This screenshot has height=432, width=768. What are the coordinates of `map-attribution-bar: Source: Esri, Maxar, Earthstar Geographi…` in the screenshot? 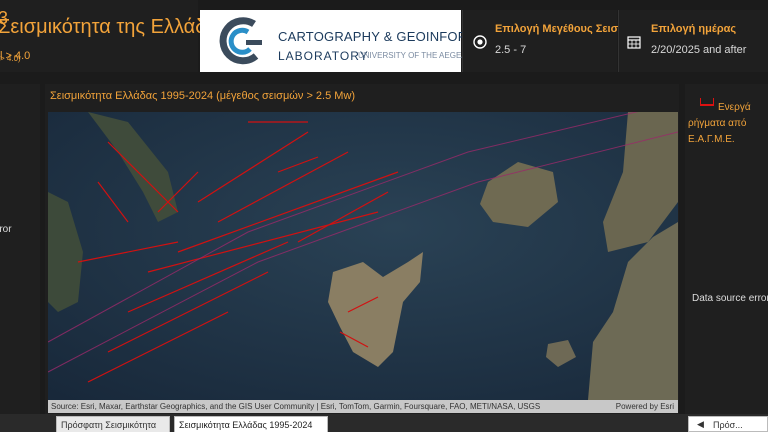 It's located at (363, 406).